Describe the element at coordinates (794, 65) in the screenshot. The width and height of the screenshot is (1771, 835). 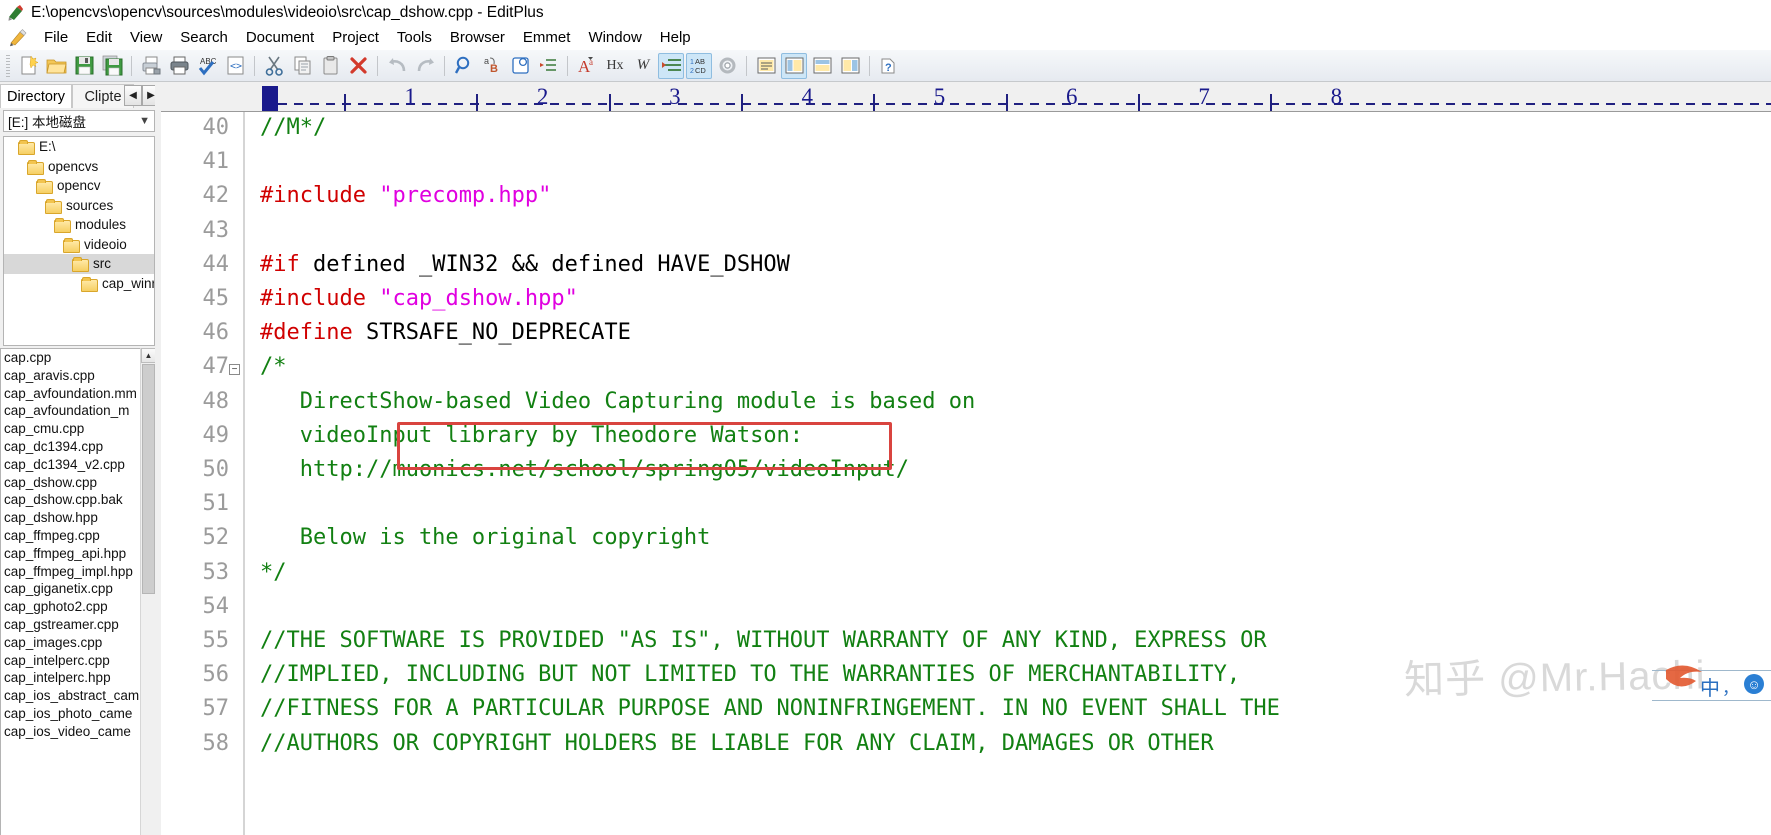
I see `toggle-directory-window-icon` at that location.